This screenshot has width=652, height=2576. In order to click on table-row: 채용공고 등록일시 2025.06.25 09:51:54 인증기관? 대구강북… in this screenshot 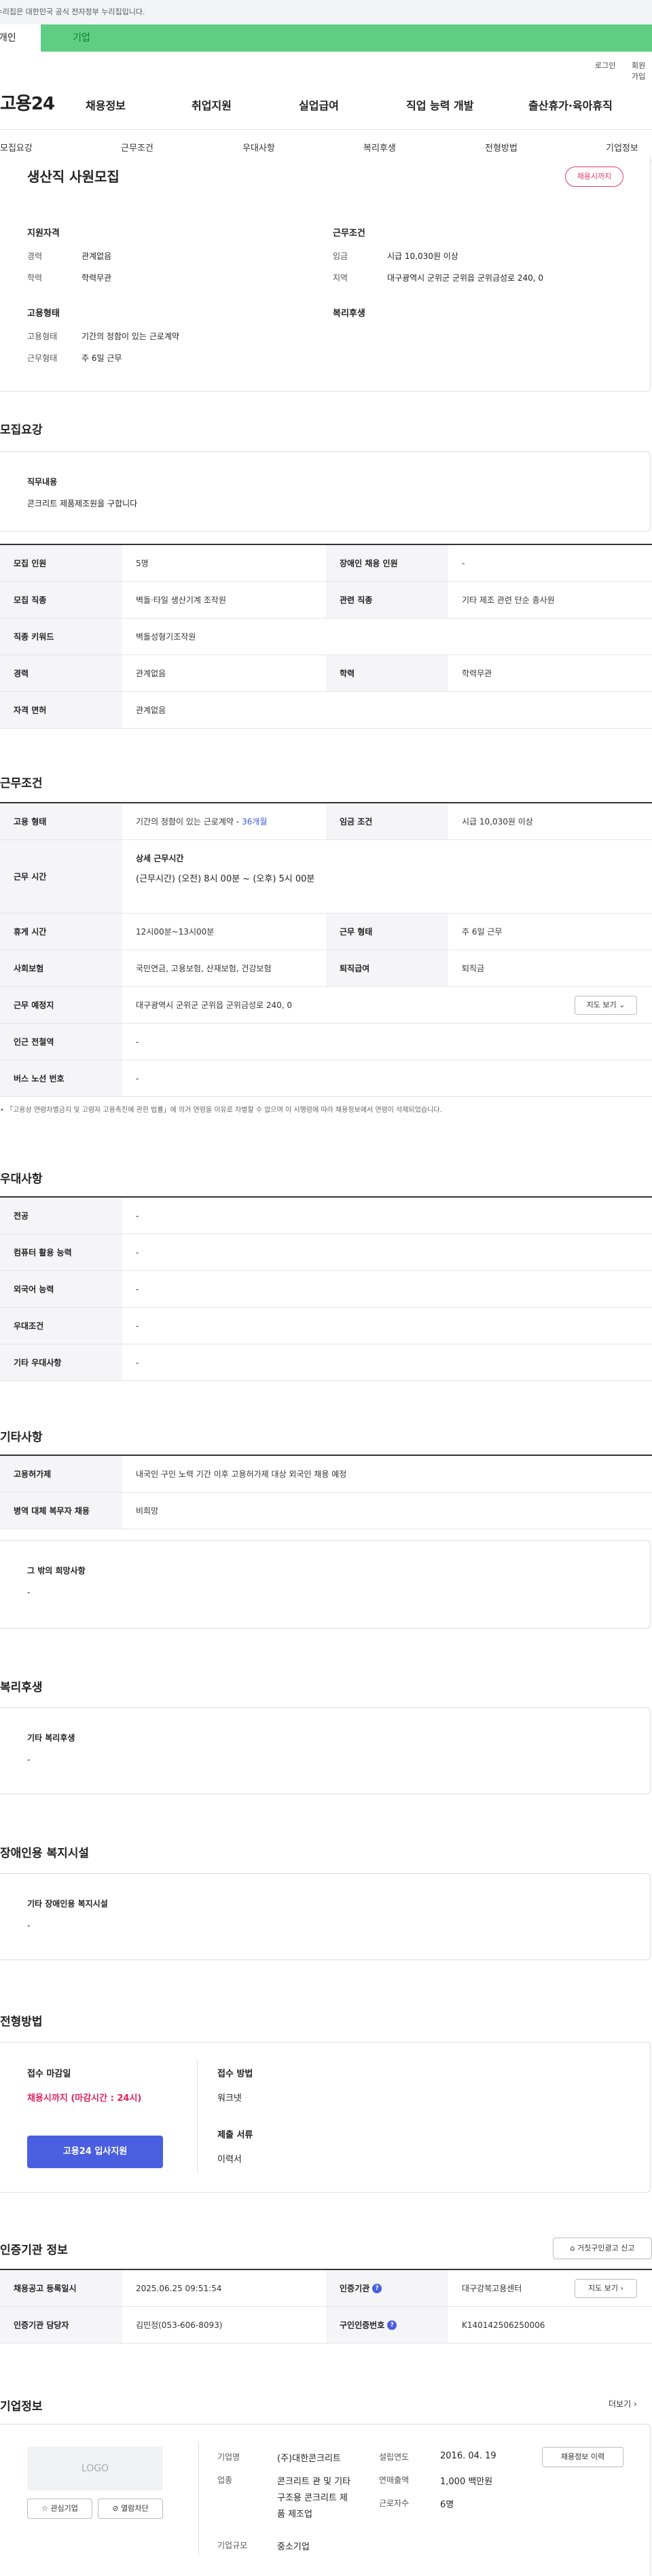, I will do `click(326, 2288)`.